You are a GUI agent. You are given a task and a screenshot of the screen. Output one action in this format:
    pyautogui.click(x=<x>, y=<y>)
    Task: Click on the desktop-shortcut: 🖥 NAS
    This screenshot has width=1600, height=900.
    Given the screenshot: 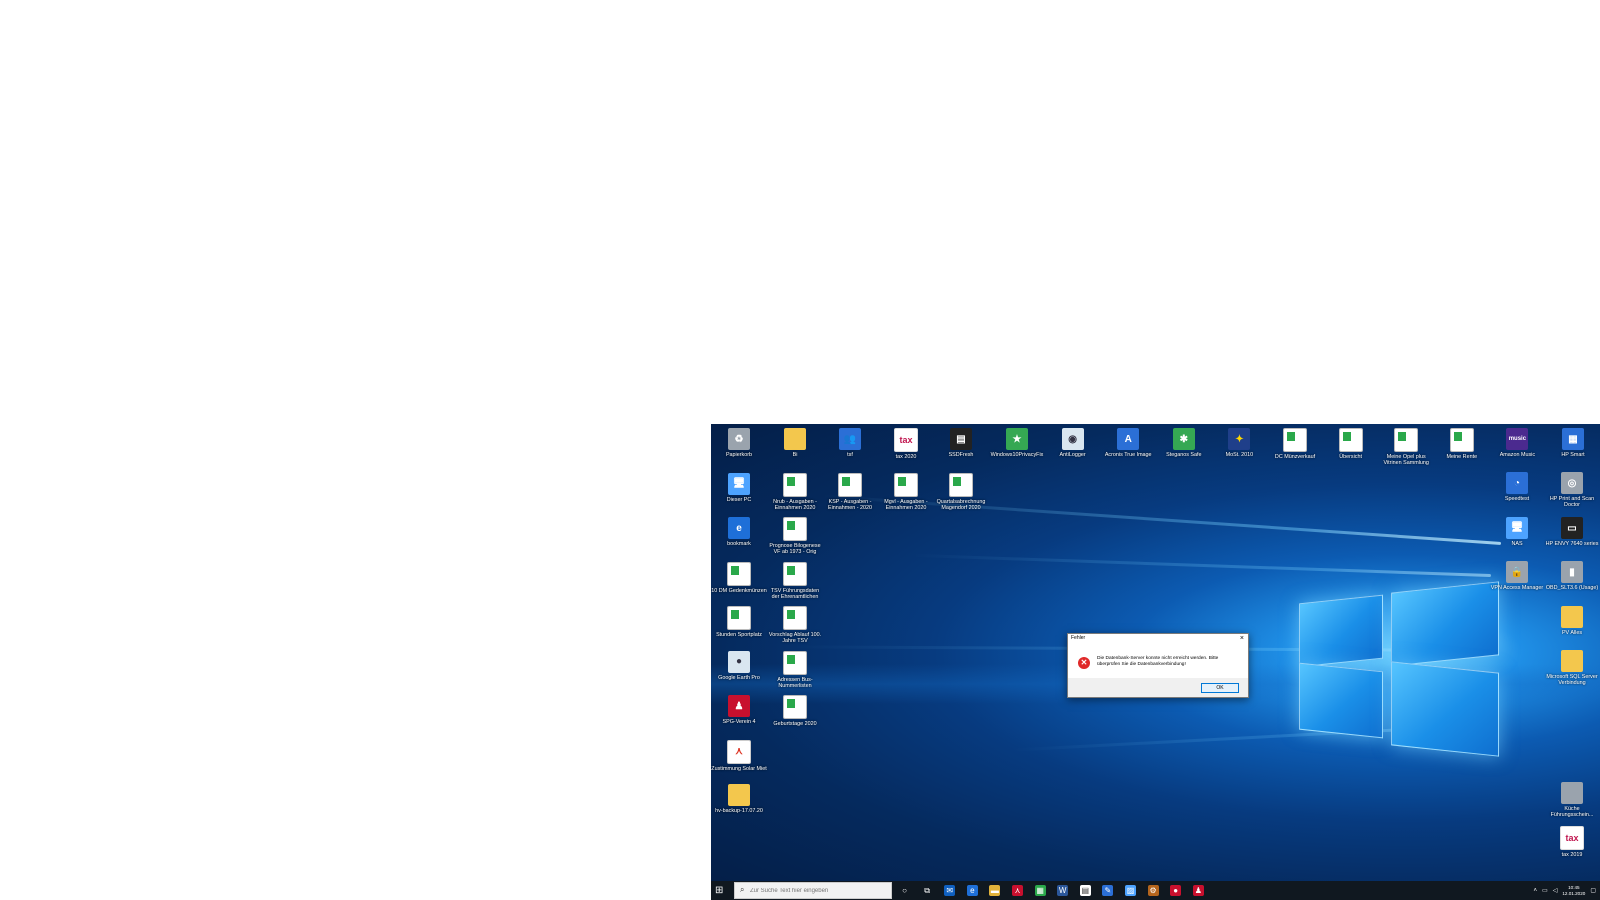 What is the action you would take?
    pyautogui.click(x=1517, y=531)
    